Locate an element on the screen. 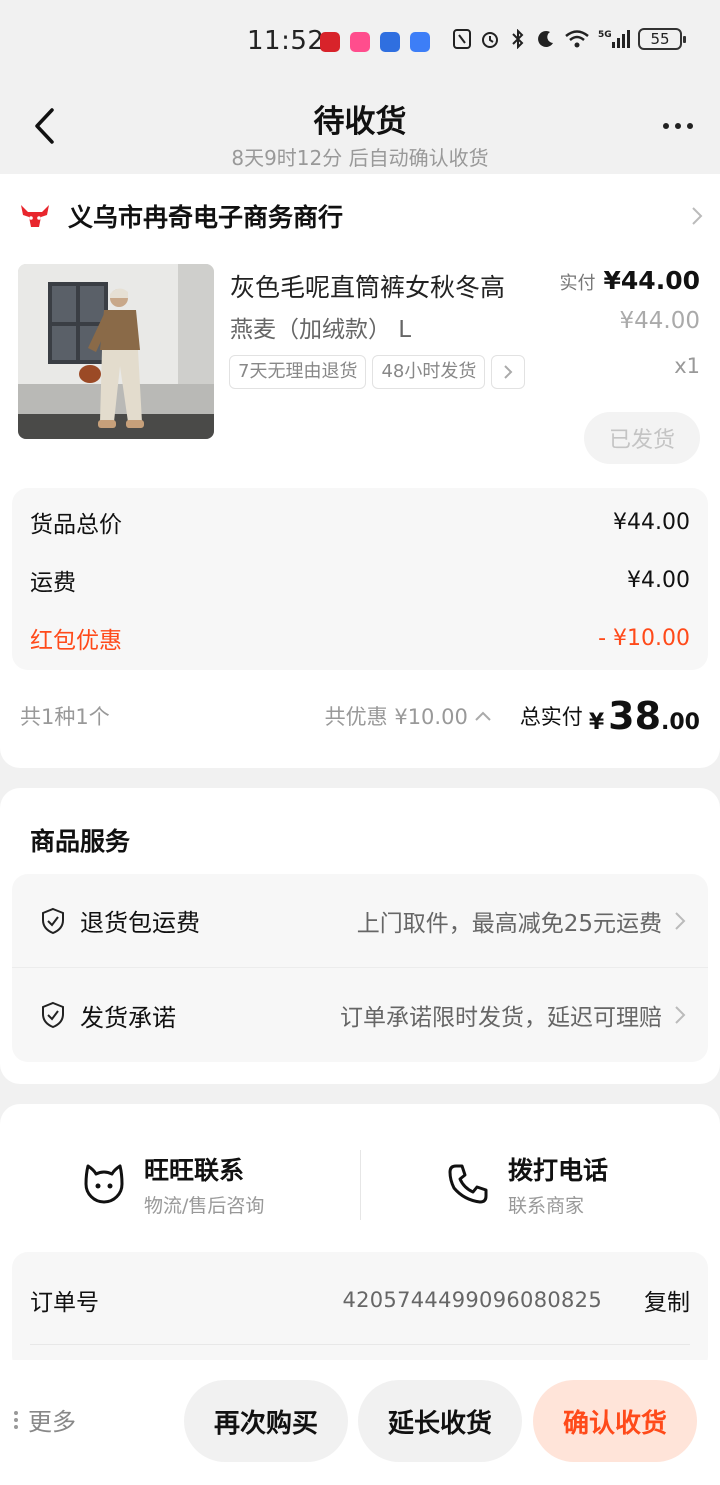  paid-price: 实付 ¥44.00 is located at coordinates (630, 280).